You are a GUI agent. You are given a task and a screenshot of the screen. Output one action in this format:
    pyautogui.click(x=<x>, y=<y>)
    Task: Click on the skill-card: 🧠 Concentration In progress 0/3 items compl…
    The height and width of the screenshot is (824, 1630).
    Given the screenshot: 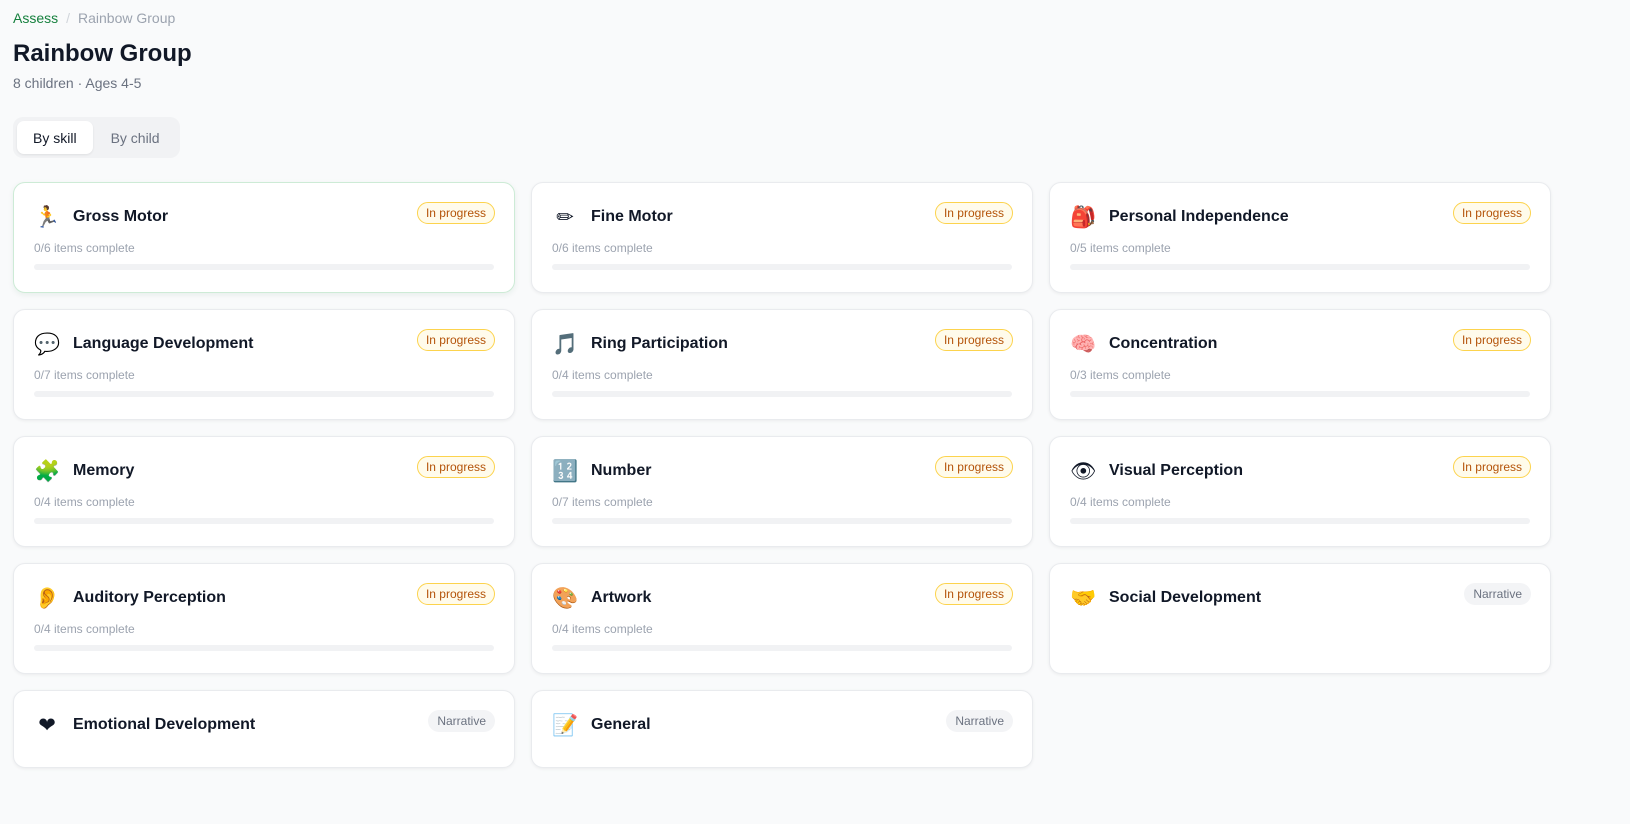 What is the action you would take?
    pyautogui.click(x=1300, y=364)
    